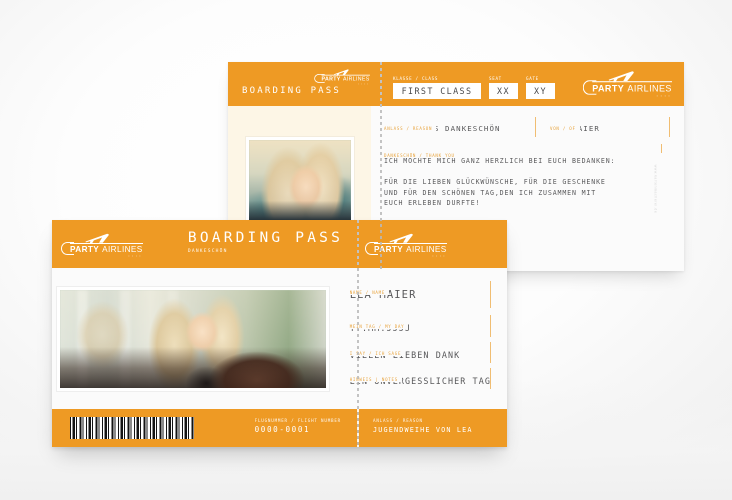  What do you see at coordinates (398, 420) in the screenshot?
I see `footer-anlass-label: ANLASS / REASON` at bounding box center [398, 420].